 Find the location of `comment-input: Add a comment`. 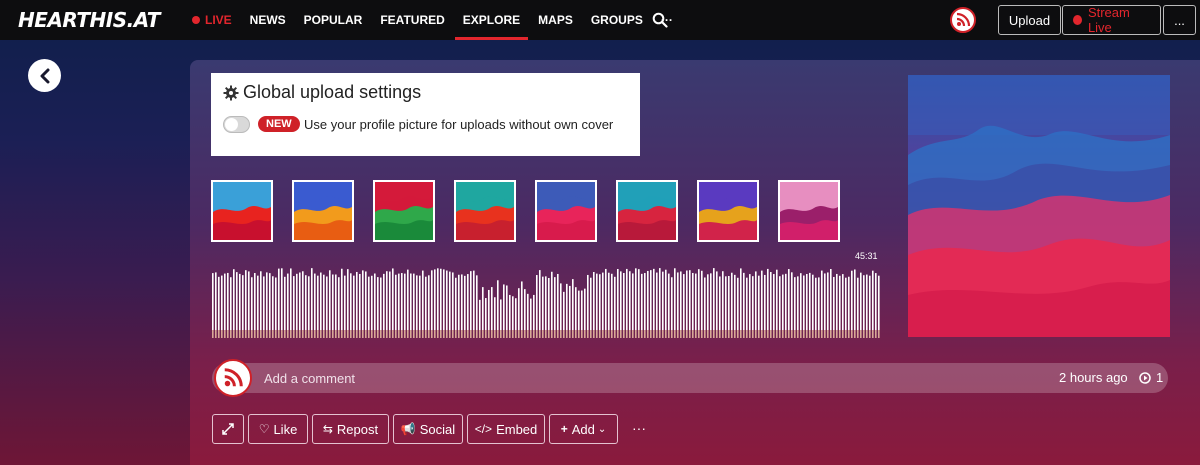

comment-input: Add a comment is located at coordinates (309, 378).